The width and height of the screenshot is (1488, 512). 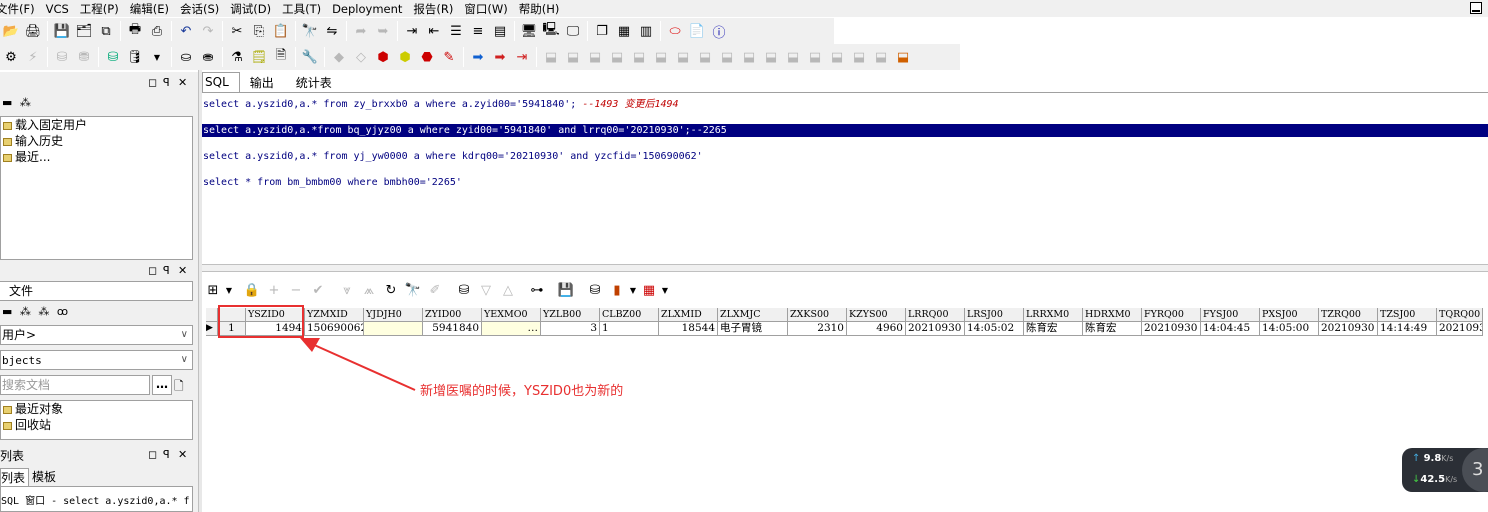 What do you see at coordinates (570, 315) in the screenshot?
I see `column-header: YZLB00` at bounding box center [570, 315].